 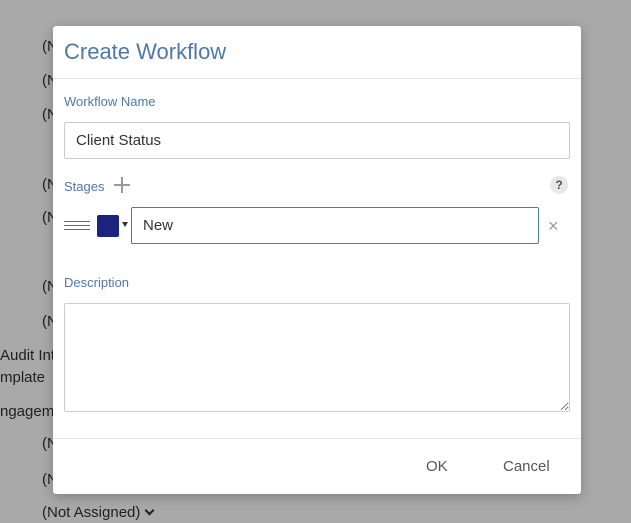 What do you see at coordinates (84, 186) in the screenshot?
I see `stages-label: Stages` at bounding box center [84, 186].